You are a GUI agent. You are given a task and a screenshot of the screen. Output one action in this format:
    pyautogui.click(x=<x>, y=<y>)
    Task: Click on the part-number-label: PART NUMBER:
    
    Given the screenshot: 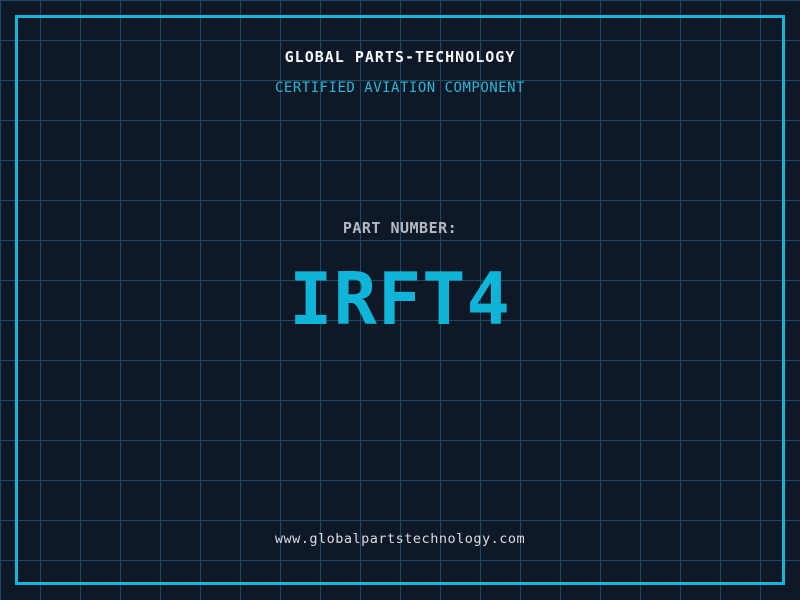 What is the action you would take?
    pyautogui.click(x=400, y=228)
    